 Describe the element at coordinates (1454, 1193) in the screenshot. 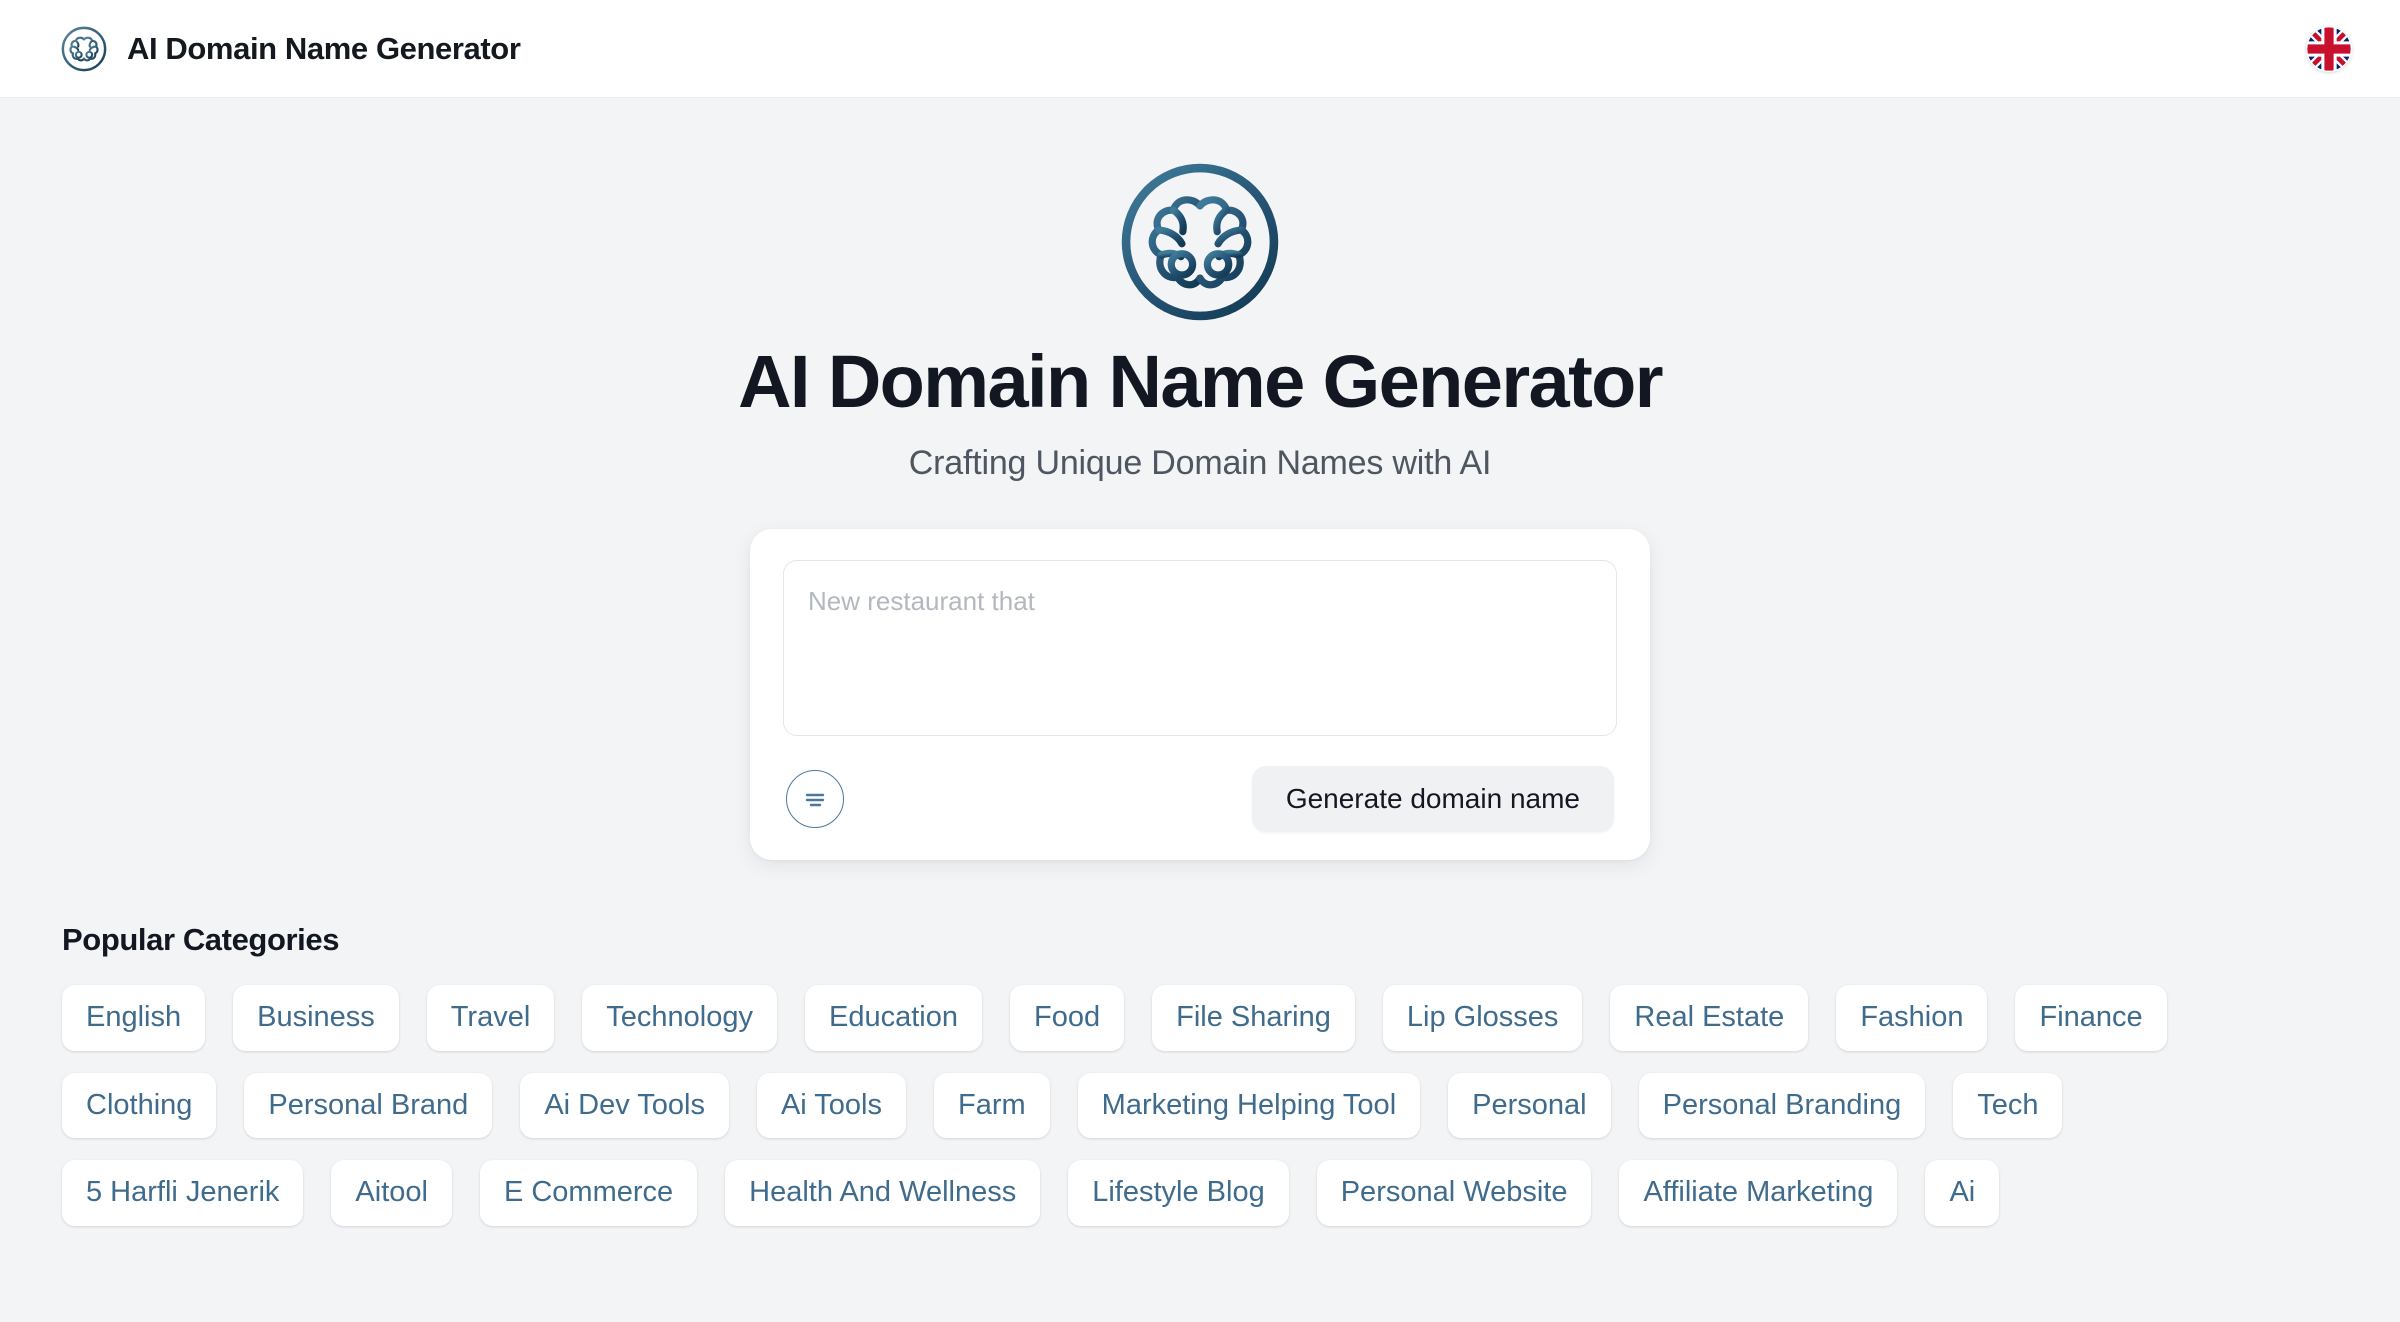

I see `category-chip: Personal Website` at that location.